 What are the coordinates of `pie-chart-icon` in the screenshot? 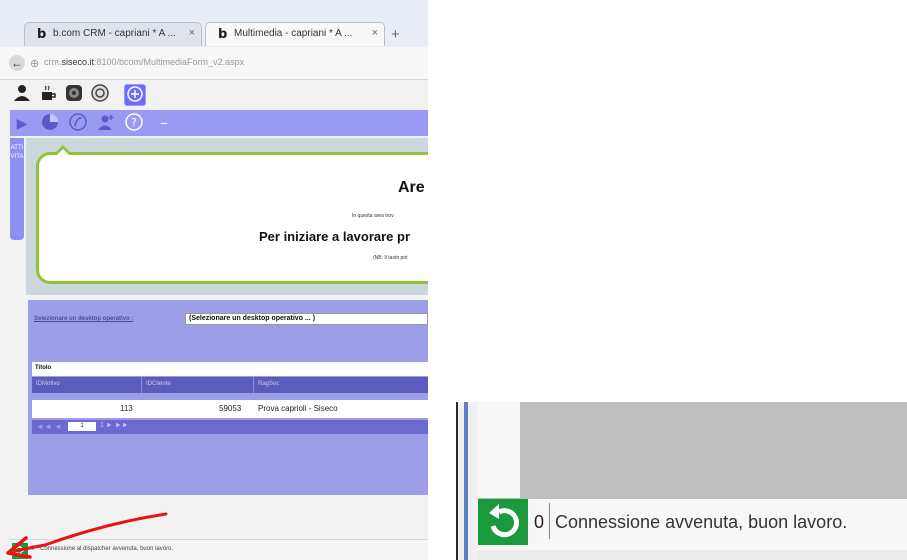 It's located at (50, 123).